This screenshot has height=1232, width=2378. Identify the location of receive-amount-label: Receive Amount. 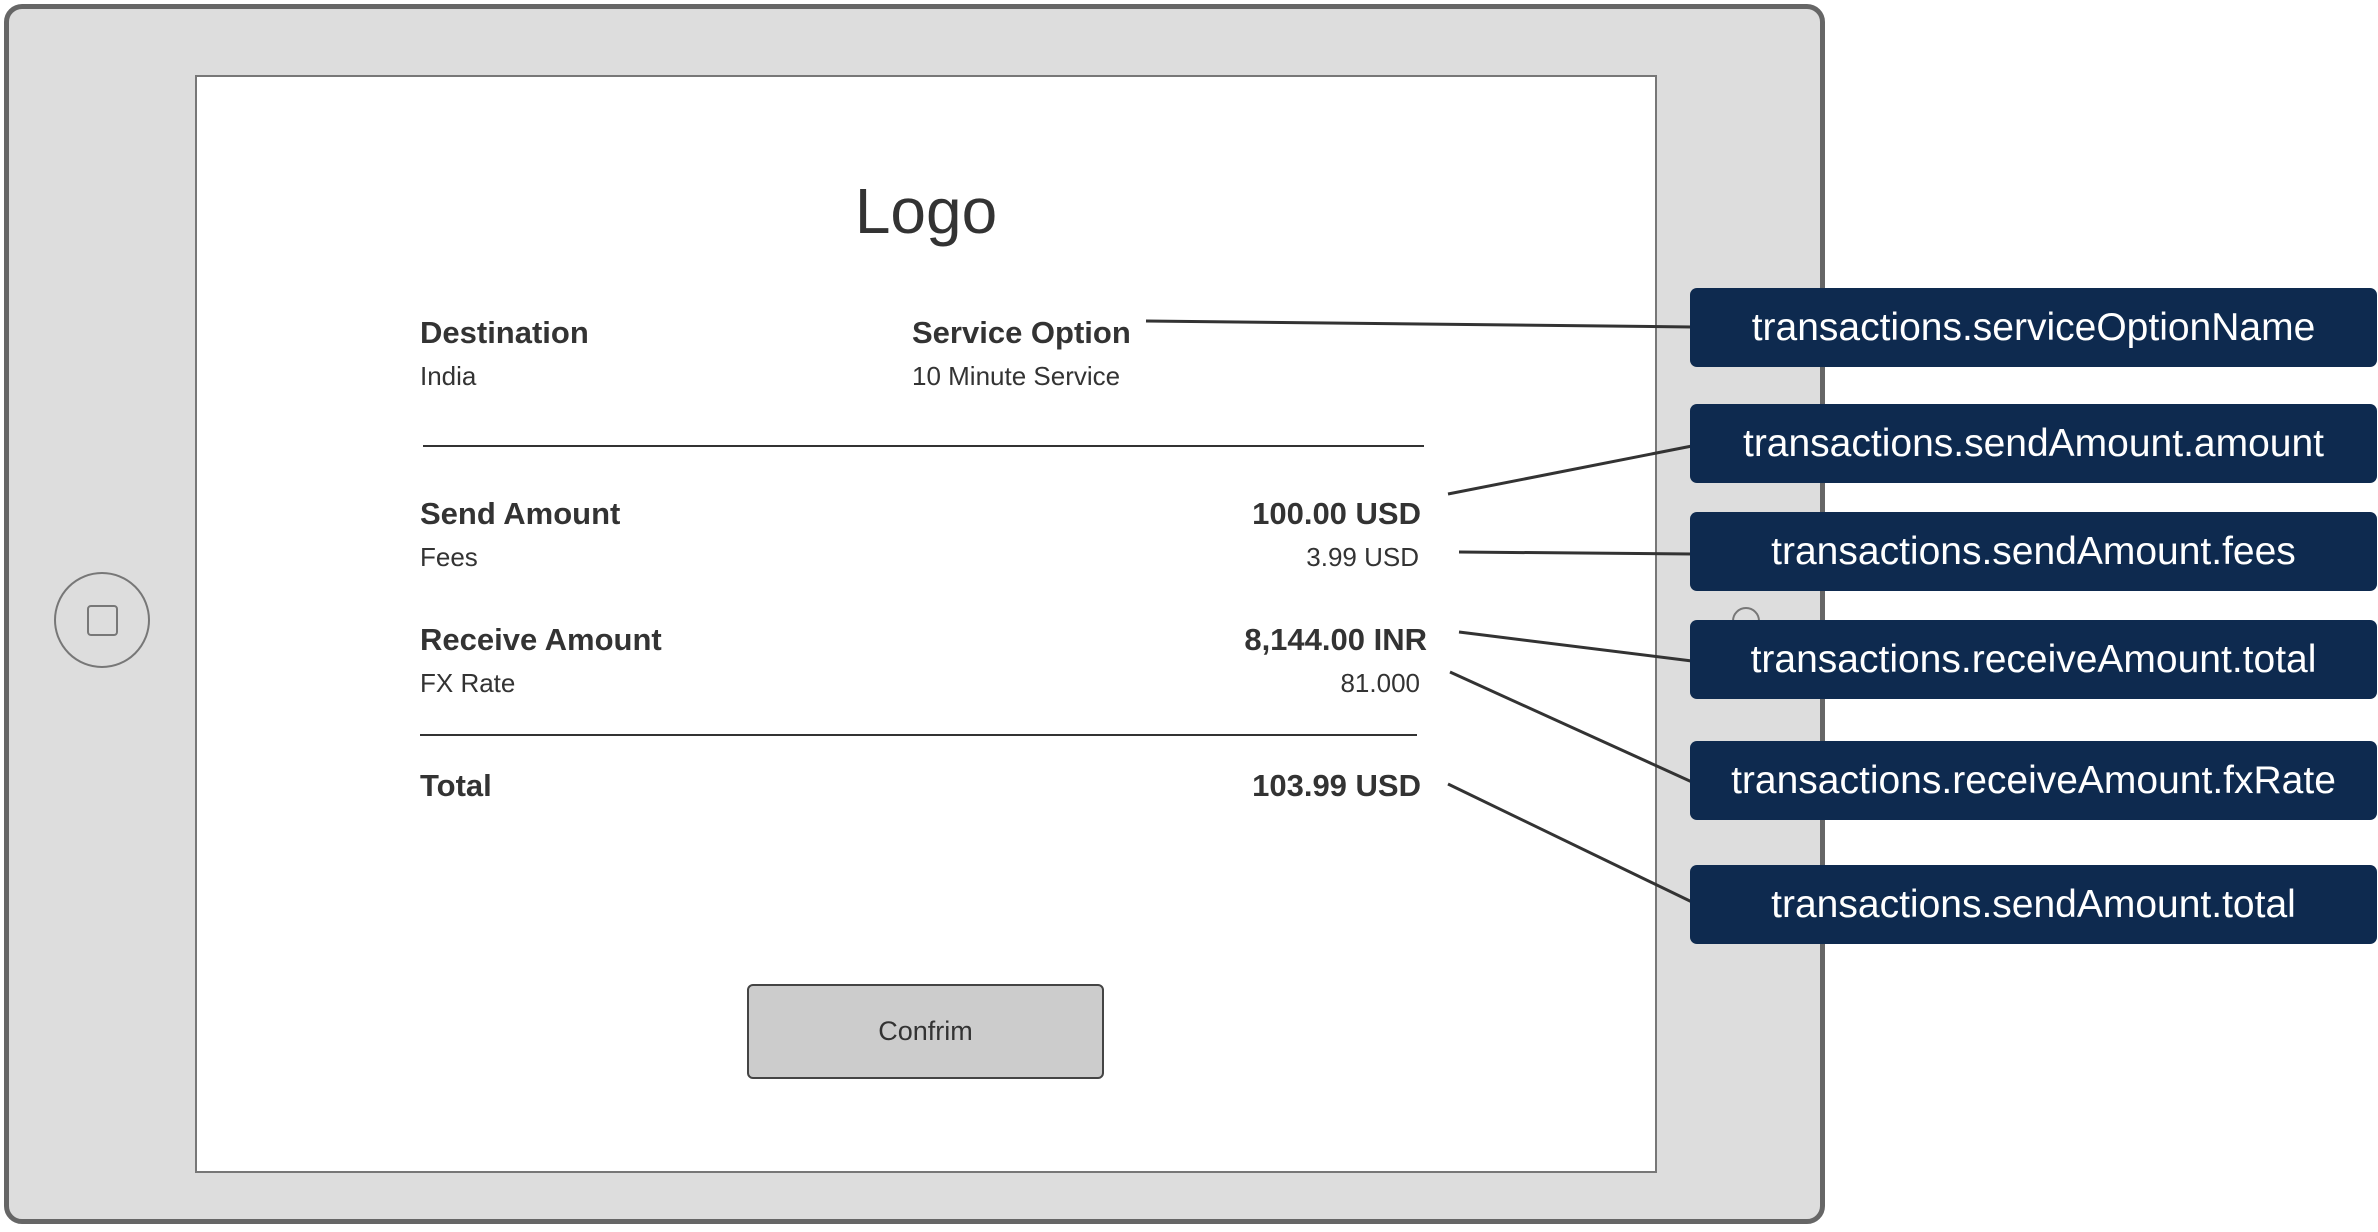
(541, 639).